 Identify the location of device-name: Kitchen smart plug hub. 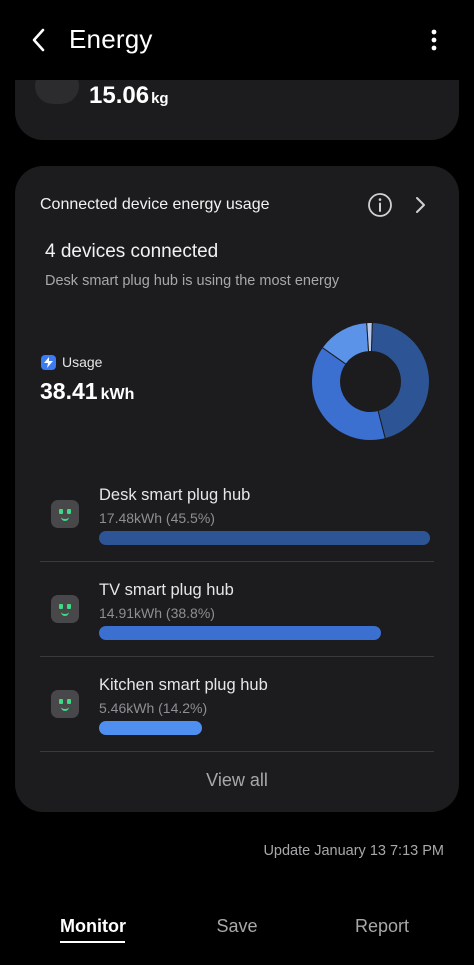
(183, 685).